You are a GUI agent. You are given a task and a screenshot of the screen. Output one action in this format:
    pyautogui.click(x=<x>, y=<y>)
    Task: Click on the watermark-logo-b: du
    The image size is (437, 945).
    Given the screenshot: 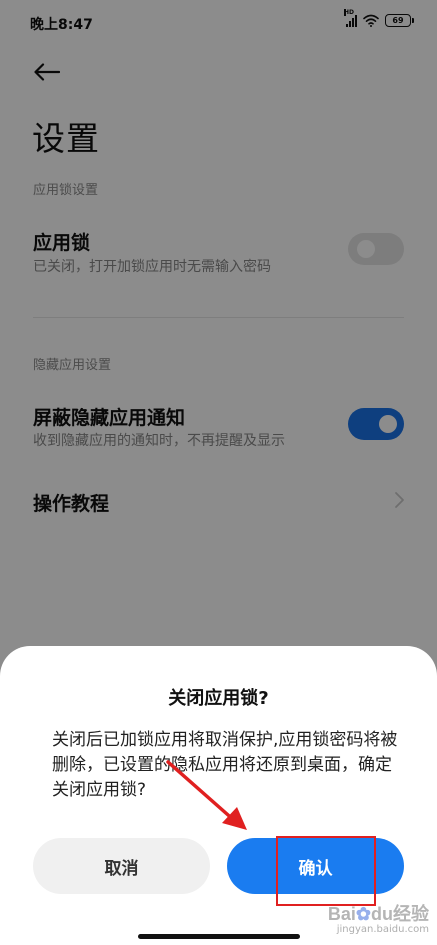 What is the action you would take?
    pyautogui.click(x=382, y=914)
    